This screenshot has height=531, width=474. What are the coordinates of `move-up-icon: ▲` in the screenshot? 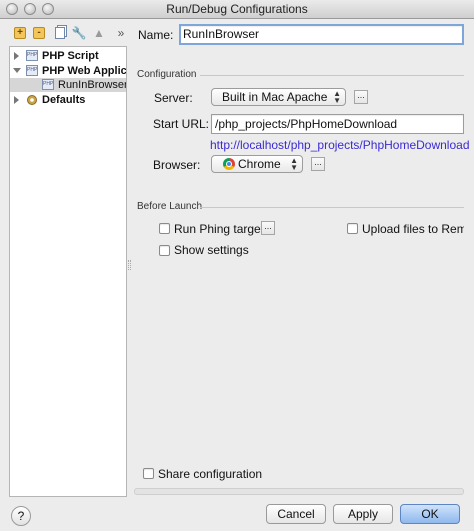 It's located at (99, 33).